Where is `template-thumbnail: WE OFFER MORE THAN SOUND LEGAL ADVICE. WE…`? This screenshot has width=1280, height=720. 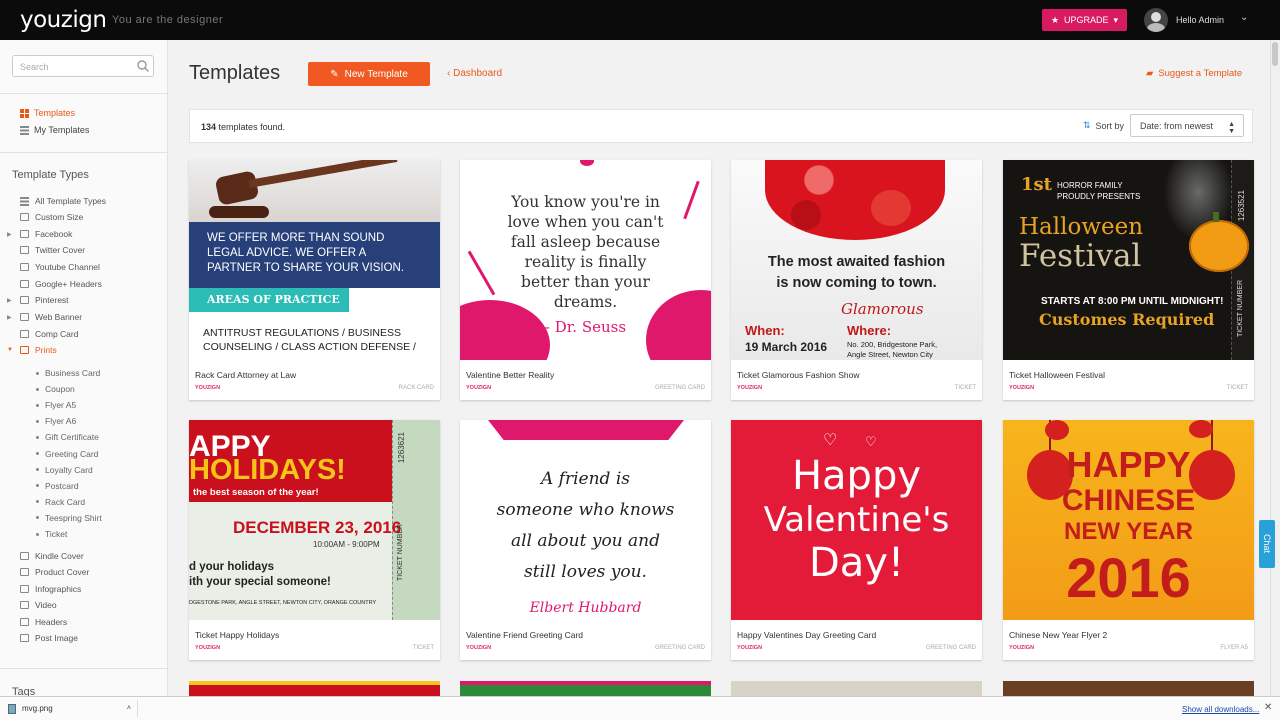
template-thumbnail: WE OFFER MORE THAN SOUND LEGAL ADVICE. WE… is located at coordinates (314, 260).